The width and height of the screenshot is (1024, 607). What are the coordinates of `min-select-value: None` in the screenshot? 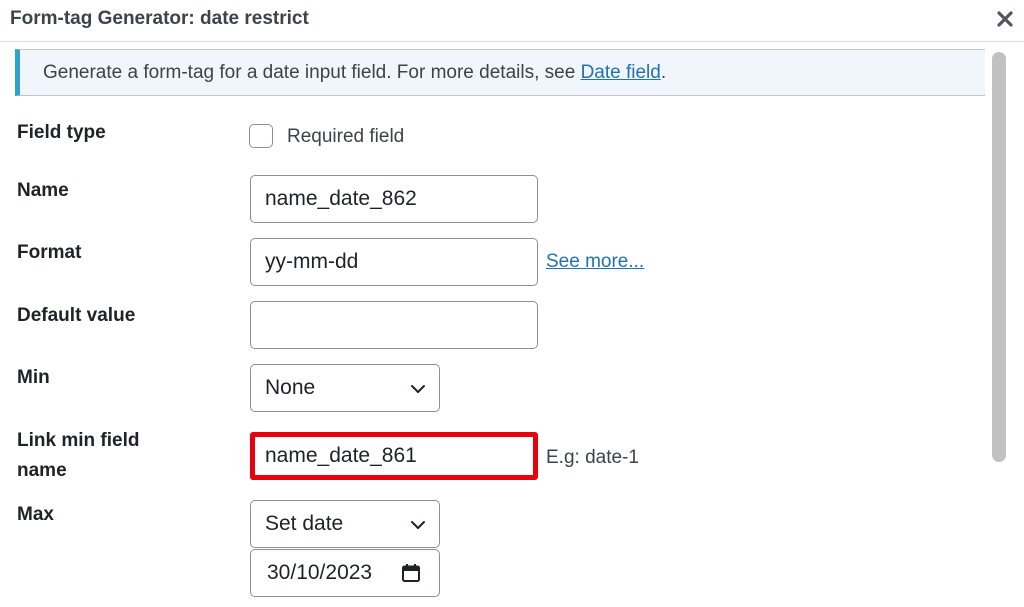 It's located at (290, 387).